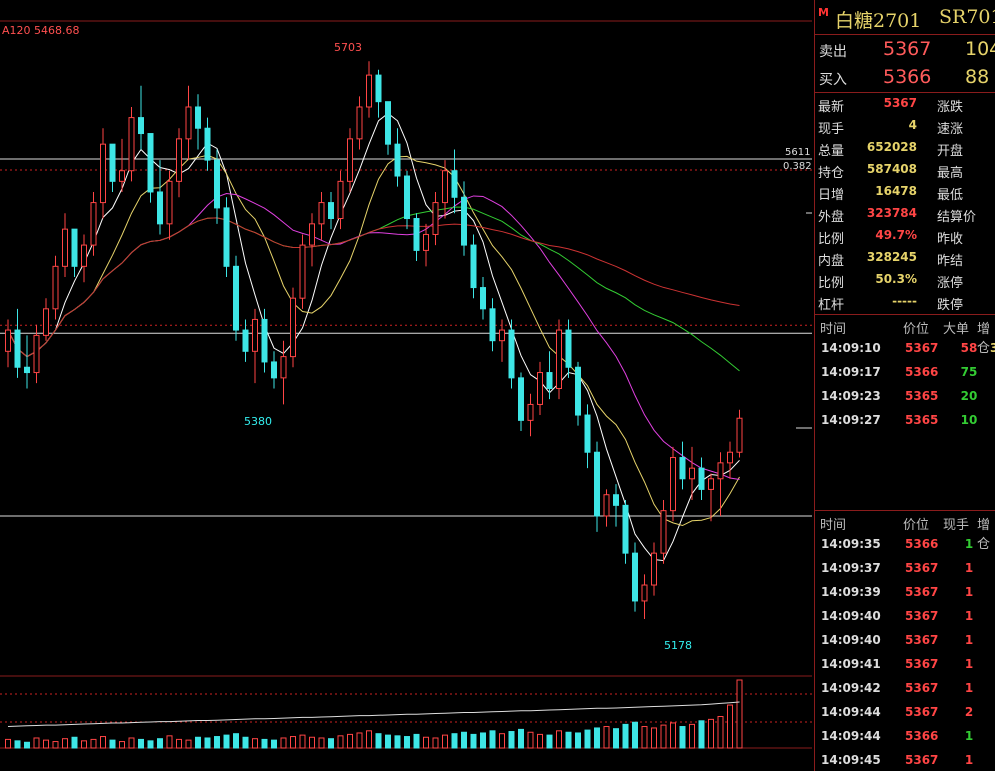 The height and width of the screenshot is (771, 995). What do you see at coordinates (905, 50) in the screenshot?
I see `quote-row: 卖出 5367 104` at bounding box center [905, 50].